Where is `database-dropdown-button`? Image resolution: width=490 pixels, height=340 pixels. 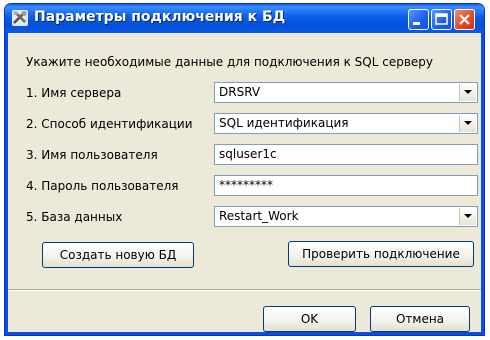
database-dropdown-button is located at coordinates (467, 216).